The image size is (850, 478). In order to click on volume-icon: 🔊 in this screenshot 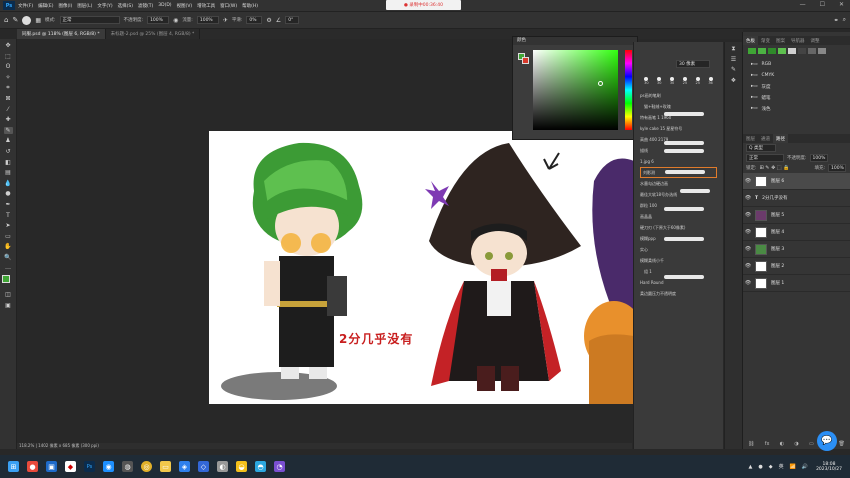, I will do `click(805, 467)`.